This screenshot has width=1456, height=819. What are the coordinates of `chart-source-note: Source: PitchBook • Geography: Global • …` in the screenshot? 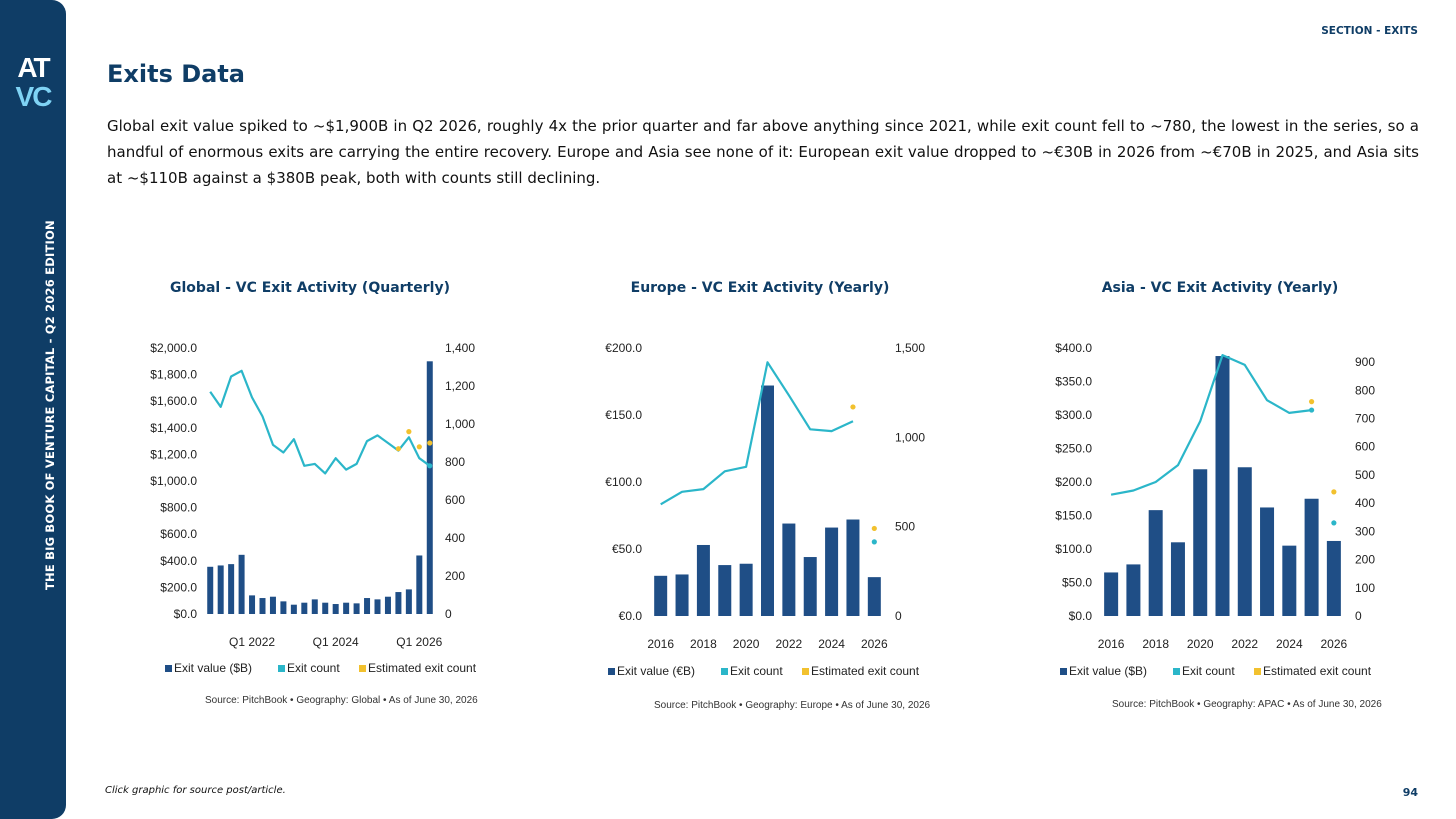 It's located at (341, 700).